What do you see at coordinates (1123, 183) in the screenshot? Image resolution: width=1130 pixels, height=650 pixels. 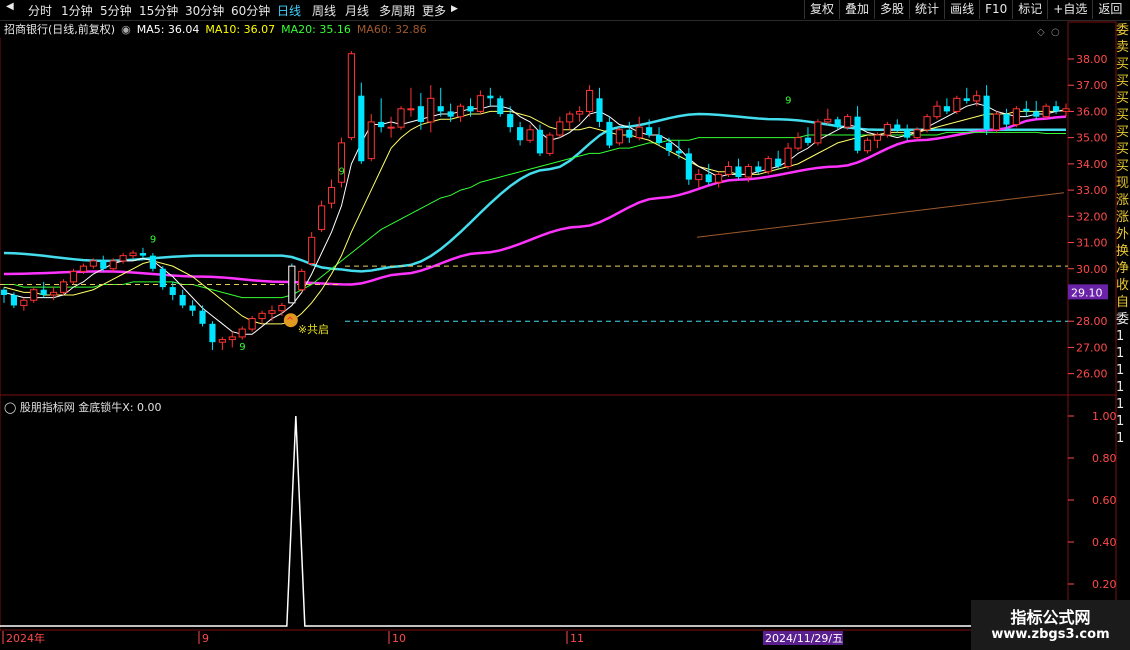 I see `side-strip-char: 现` at bounding box center [1123, 183].